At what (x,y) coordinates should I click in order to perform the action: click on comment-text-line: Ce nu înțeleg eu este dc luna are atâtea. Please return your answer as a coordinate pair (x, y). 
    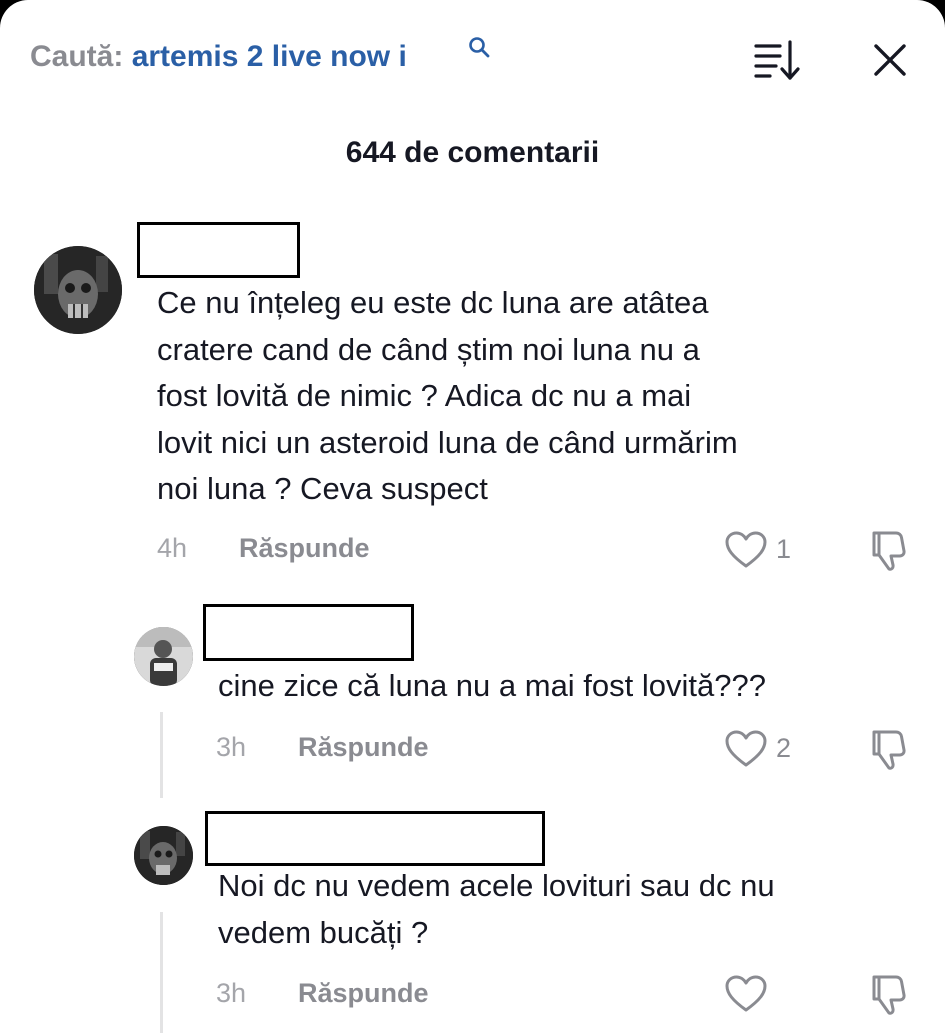
    Looking at the image, I should click on (433, 302).